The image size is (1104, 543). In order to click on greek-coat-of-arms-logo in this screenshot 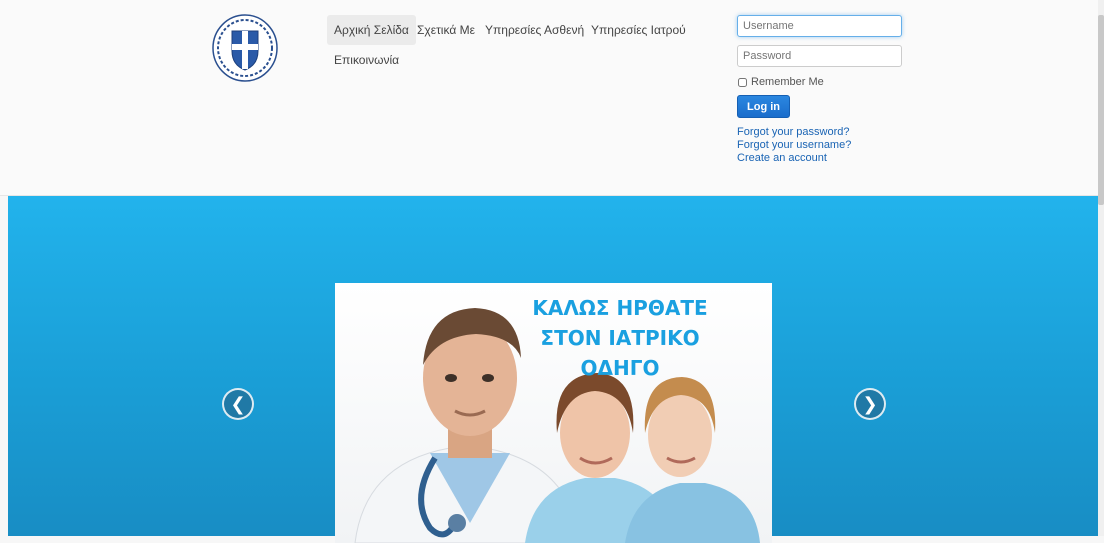, I will do `click(245, 48)`.